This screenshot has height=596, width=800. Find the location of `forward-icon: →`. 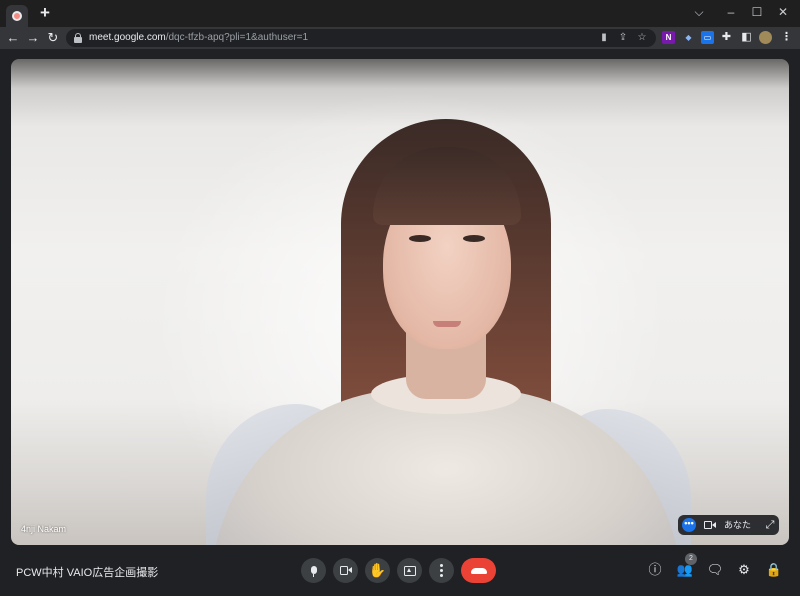

forward-icon: → is located at coordinates (33, 38).